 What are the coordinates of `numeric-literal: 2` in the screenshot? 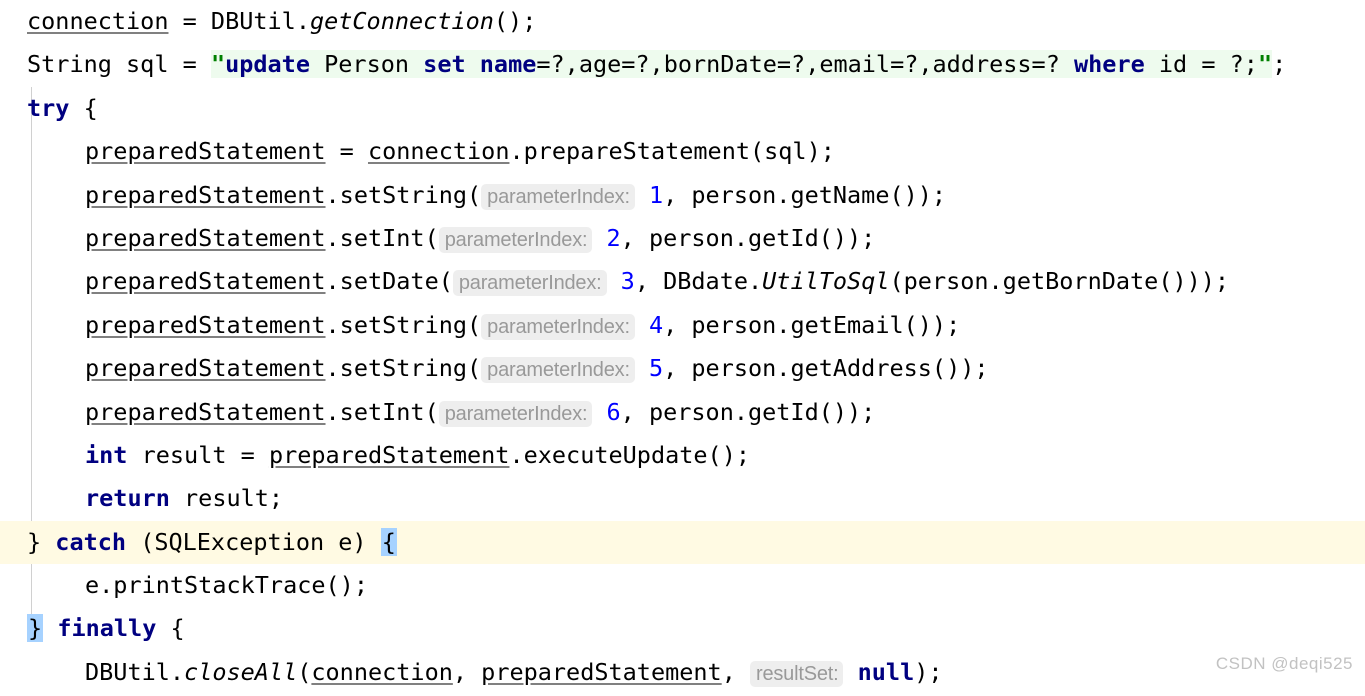 It's located at (606, 237).